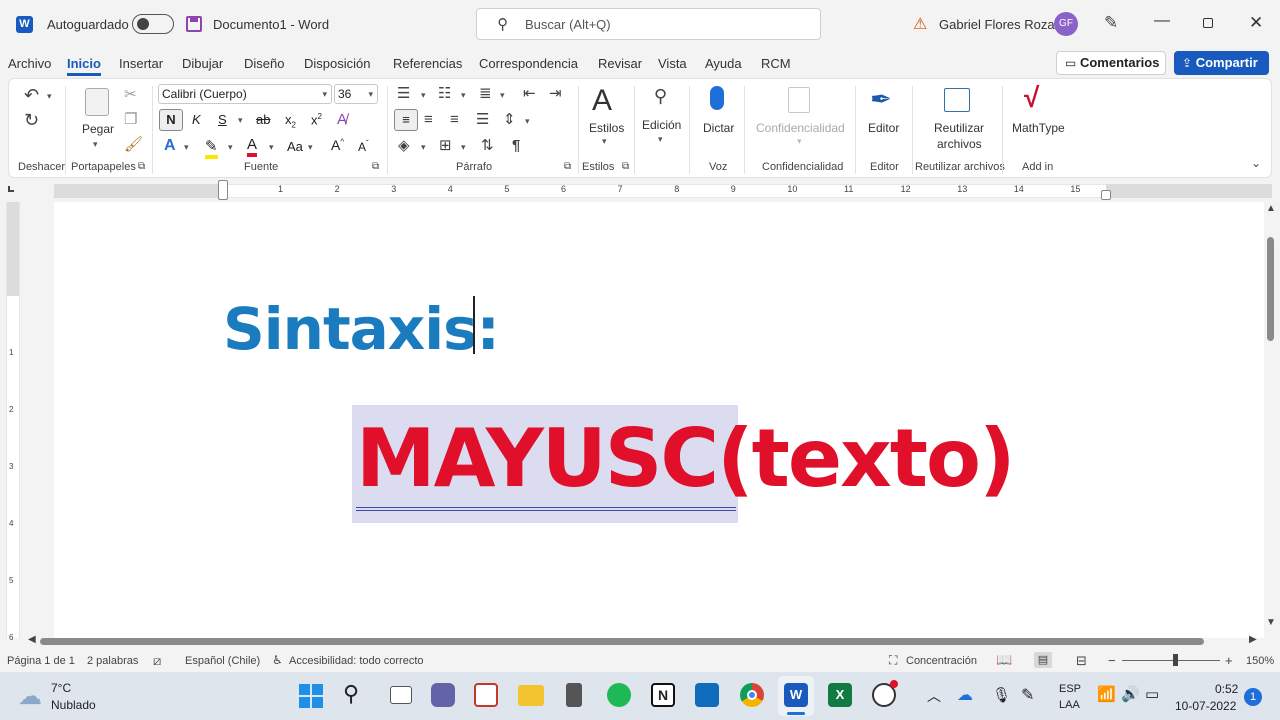 The height and width of the screenshot is (720, 1280). Describe the element at coordinates (311, 696) in the screenshot. I see `windows-start-icon` at that location.